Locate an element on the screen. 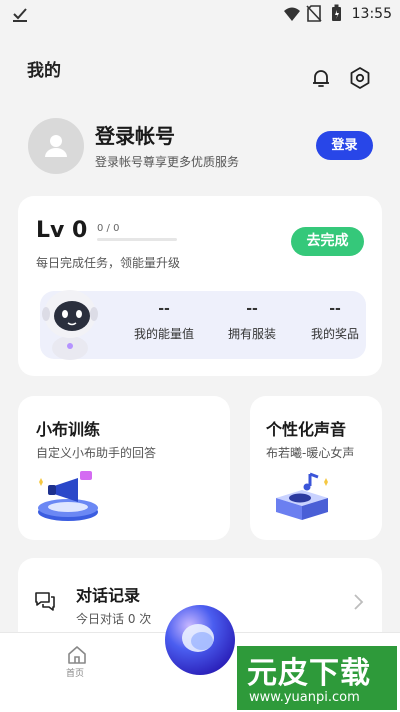 Image resolution: width=400 pixels, height=712 pixels. chat-history-title: 对话记录 is located at coordinates (108, 595).